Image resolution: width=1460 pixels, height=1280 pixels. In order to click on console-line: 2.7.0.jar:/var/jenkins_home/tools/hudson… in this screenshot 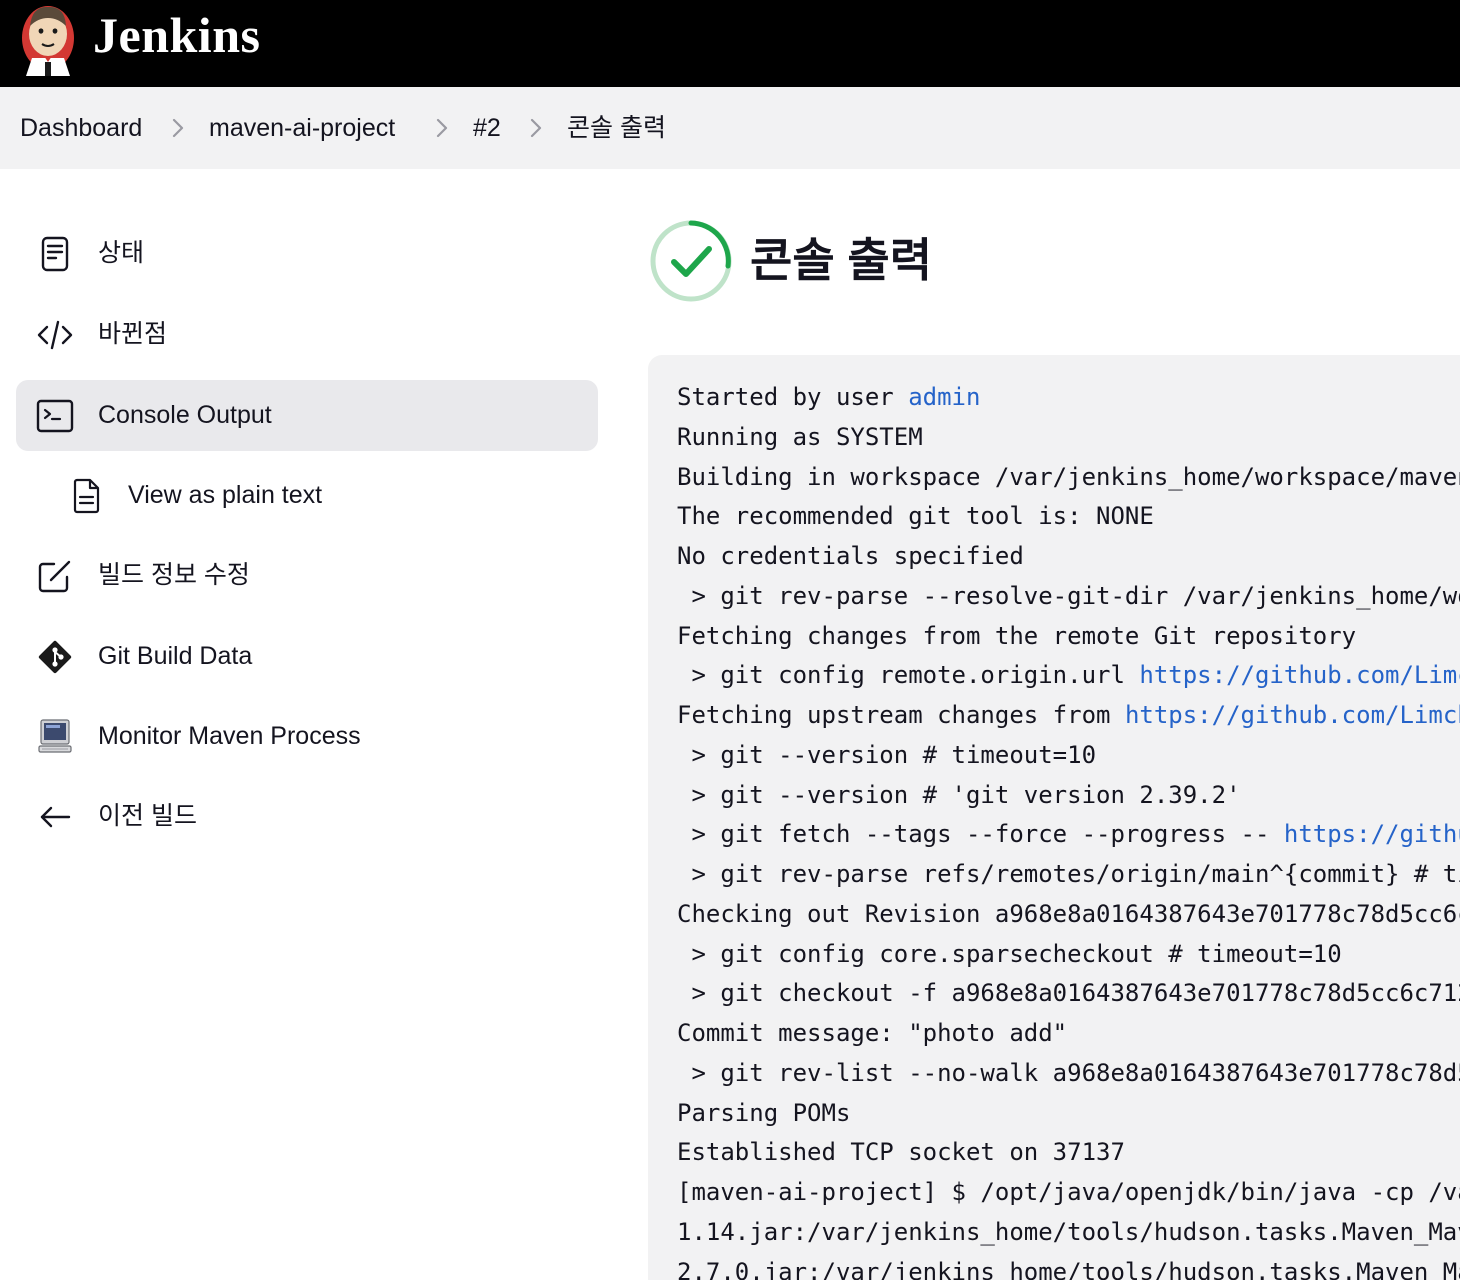, I will do `click(1068, 1266)`.